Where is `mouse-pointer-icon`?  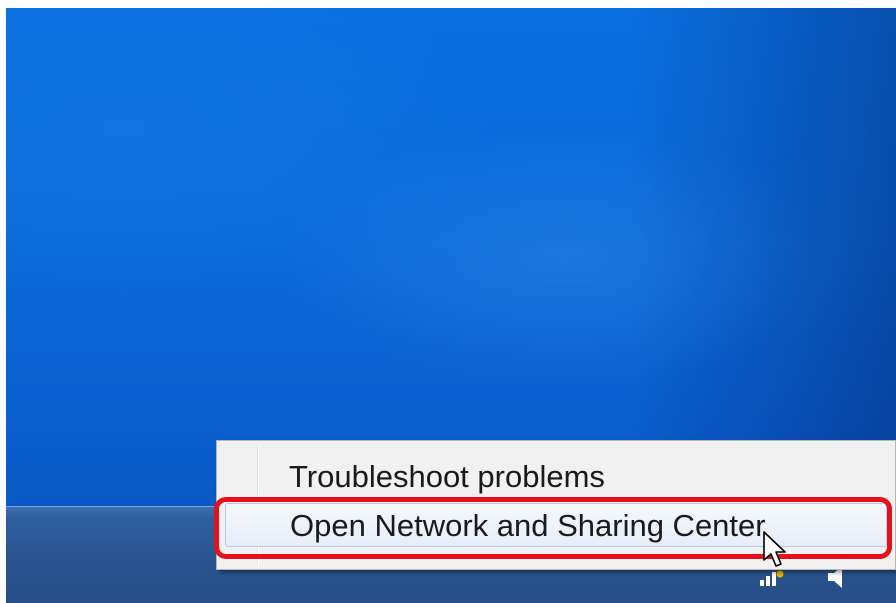 mouse-pointer-icon is located at coordinates (774, 549).